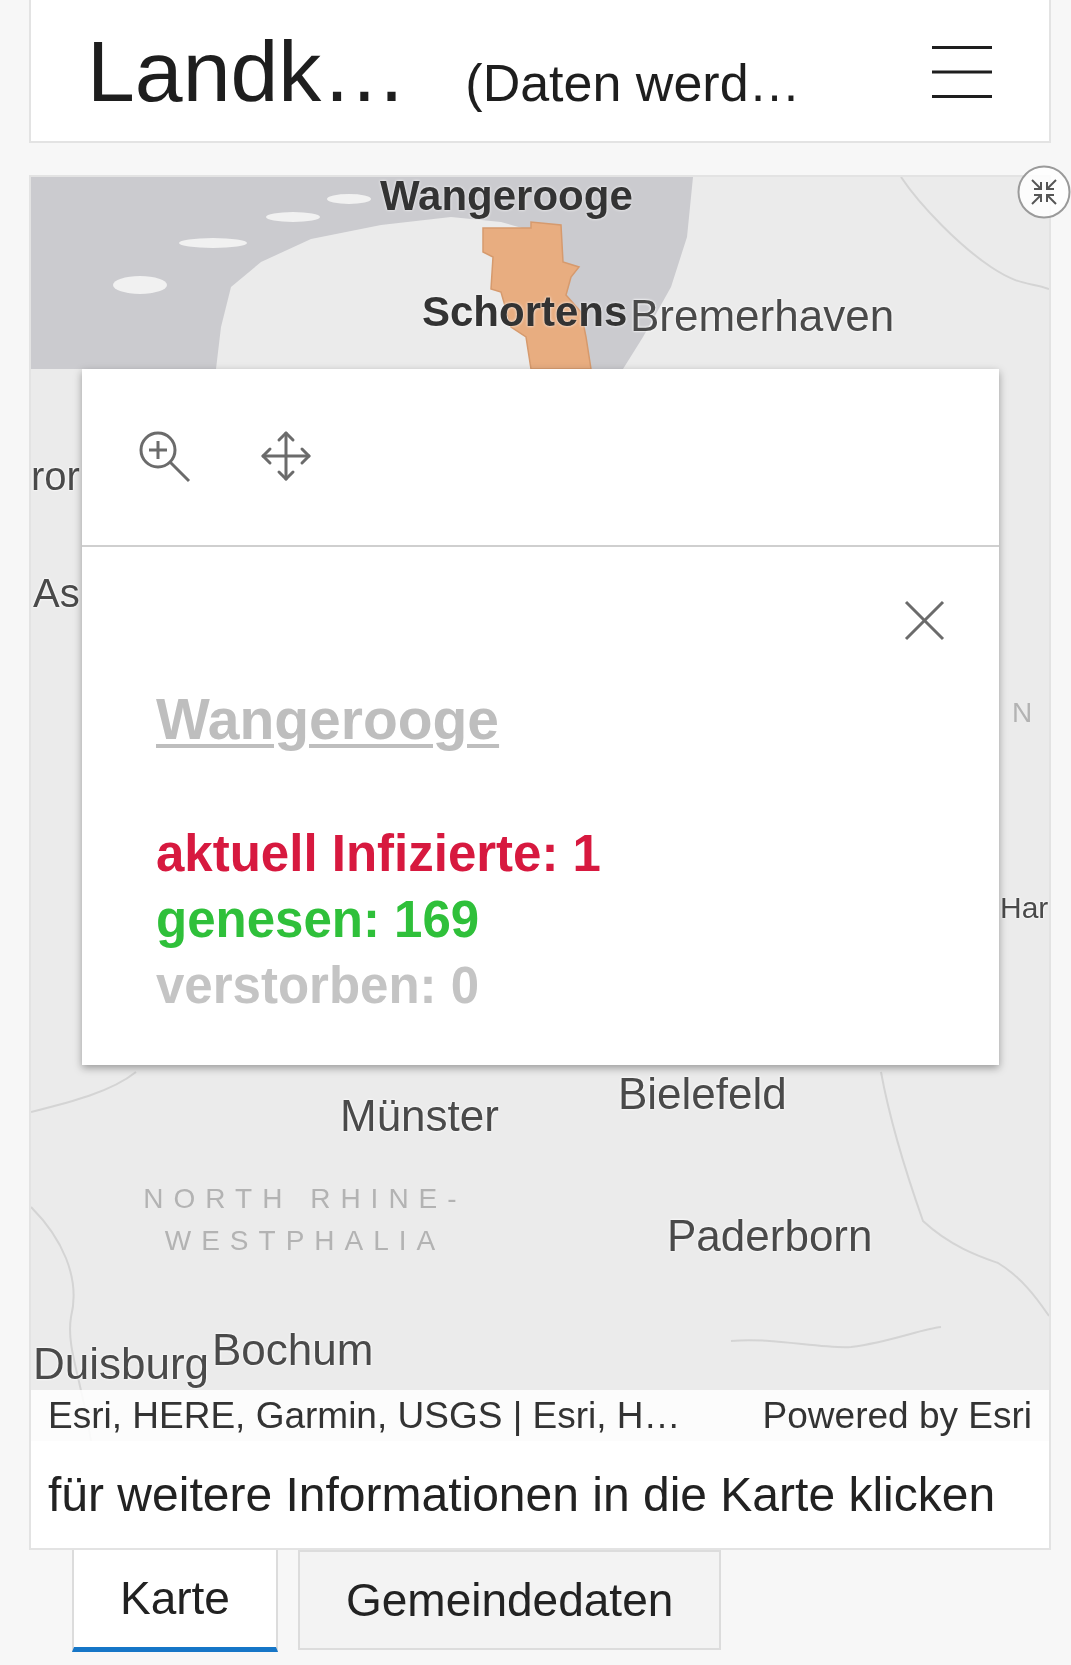 Image resolution: width=1071 pixels, height=1665 pixels. I want to click on place-label: Wangerooge, so click(506, 197).